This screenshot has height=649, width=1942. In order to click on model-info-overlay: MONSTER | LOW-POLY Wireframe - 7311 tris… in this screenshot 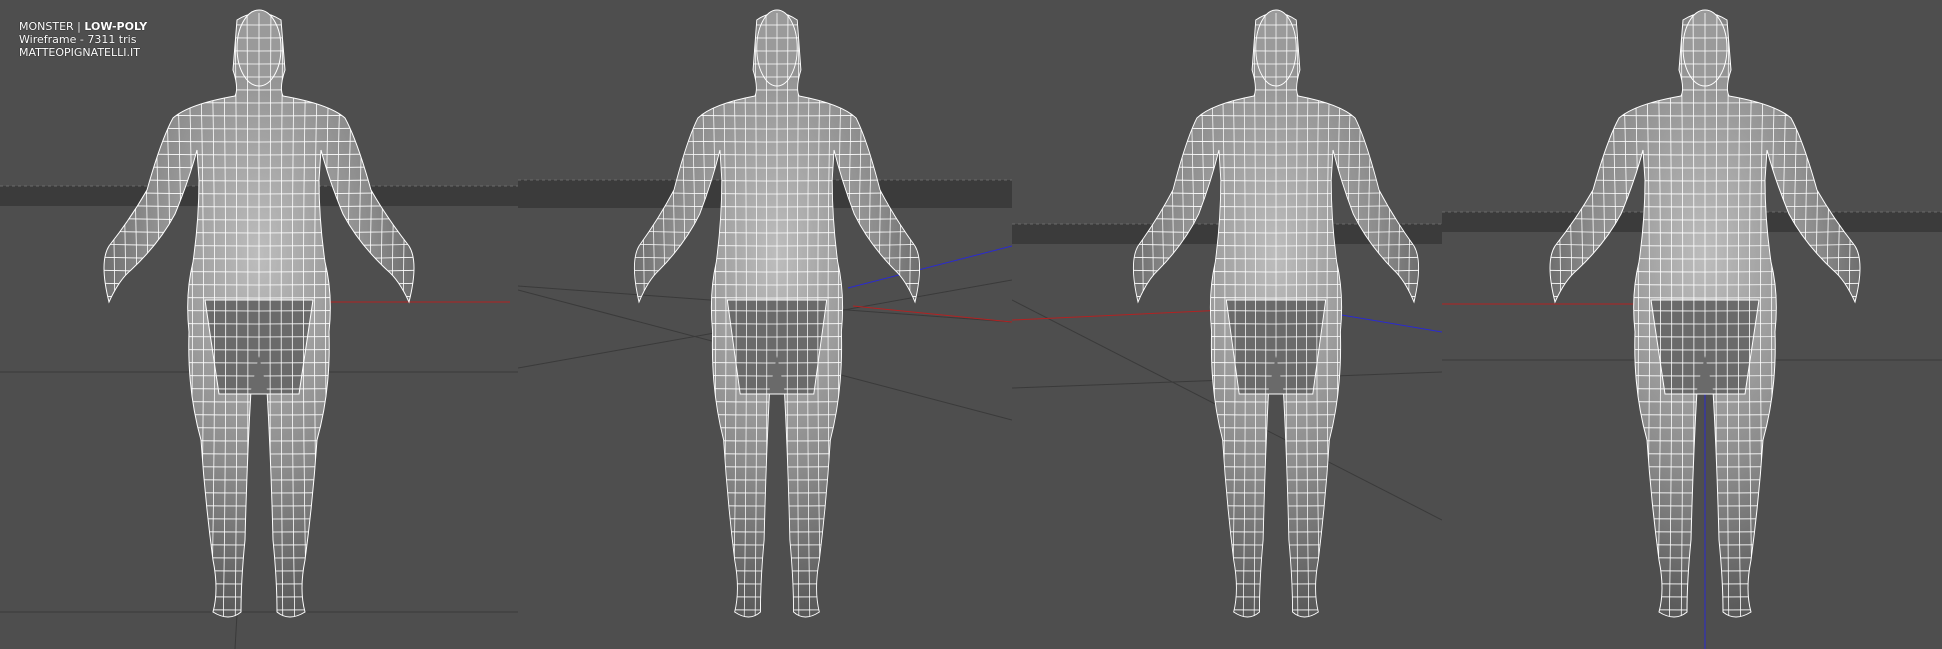, I will do `click(83, 39)`.